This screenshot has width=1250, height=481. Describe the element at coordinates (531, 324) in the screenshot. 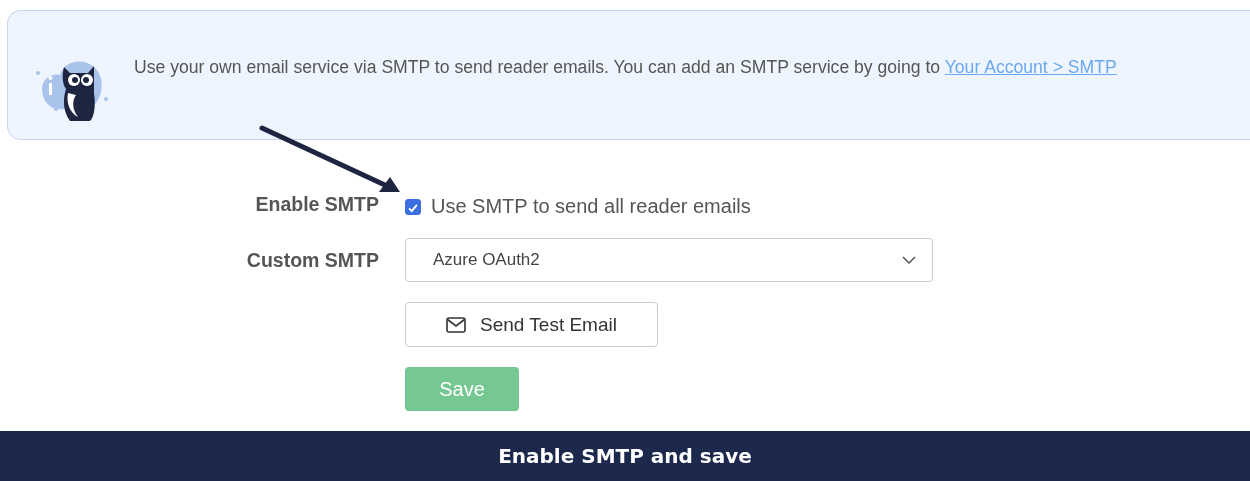

I see `send-test-email-button: Send Test Email` at that location.